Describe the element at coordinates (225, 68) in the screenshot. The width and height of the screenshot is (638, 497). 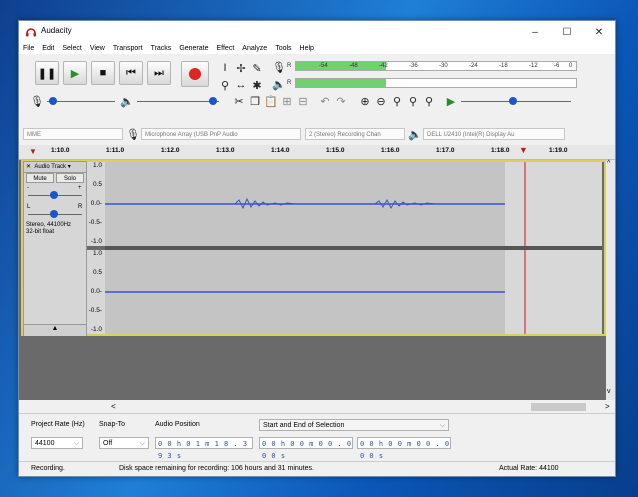
I see `selection-tool-icon: I` at that location.